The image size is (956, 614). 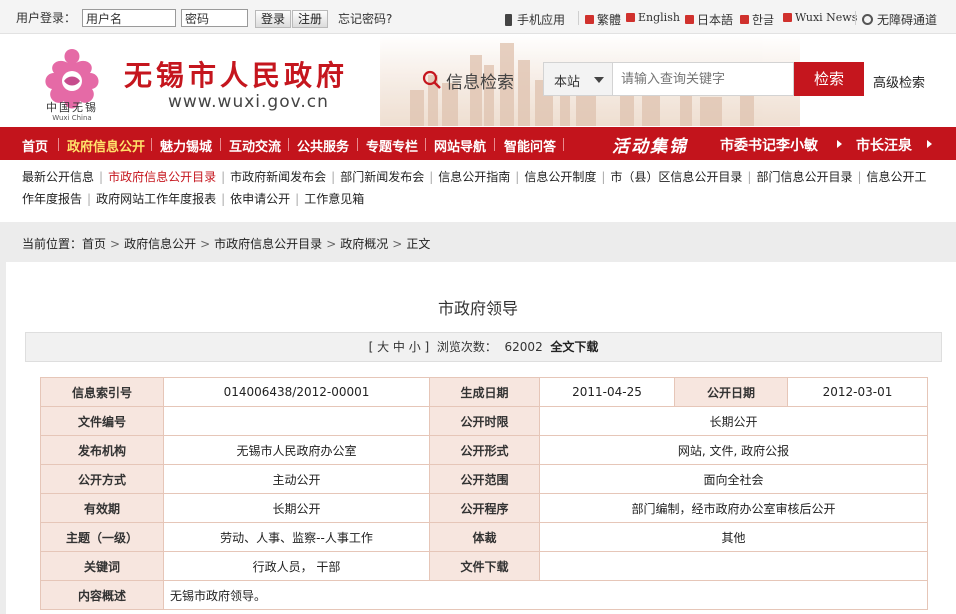 What do you see at coordinates (484, 450) in the screenshot?
I see `table-row: 发布机构 无锡市人民政府办公室 公开形式 网站, 文件, 政府公报` at bounding box center [484, 450].